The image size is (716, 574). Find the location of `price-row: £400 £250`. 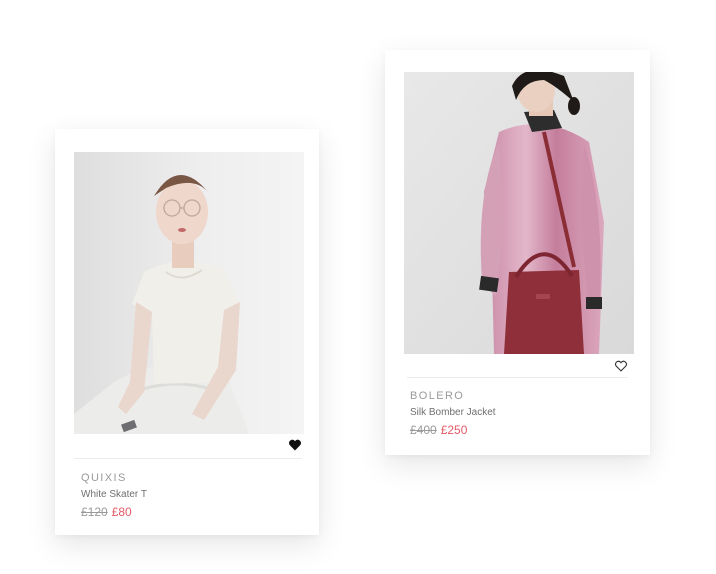

price-row: £400 £250 is located at coordinates (453, 430).